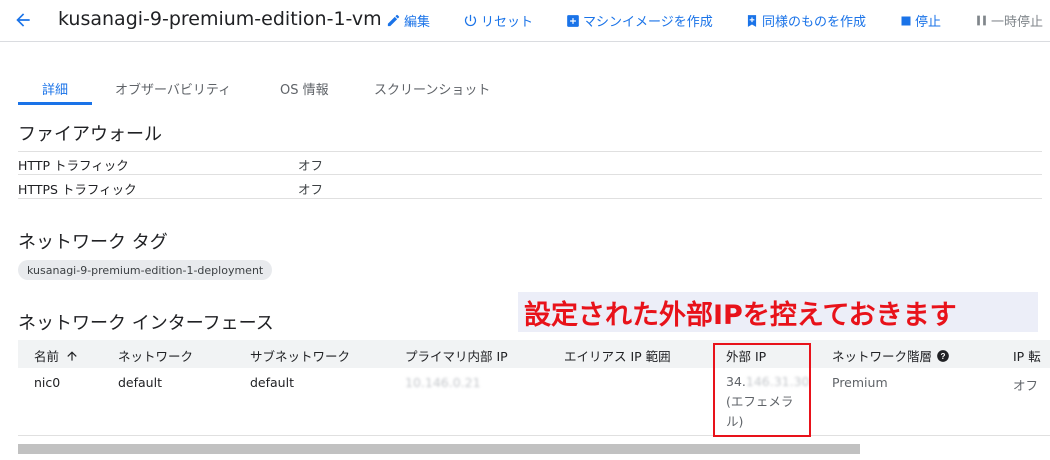 The height and width of the screenshot is (460, 1050). What do you see at coordinates (77, 189) in the screenshot?
I see `firewall-key: HTTPS トラフィック` at bounding box center [77, 189].